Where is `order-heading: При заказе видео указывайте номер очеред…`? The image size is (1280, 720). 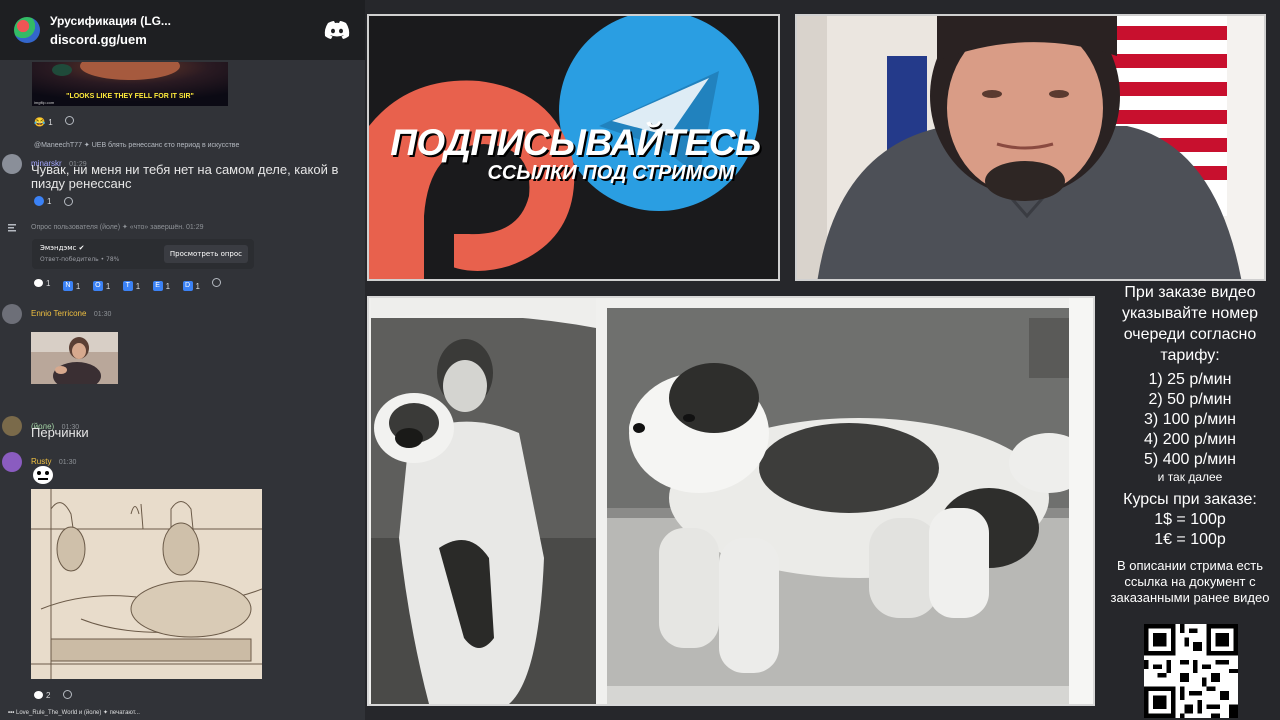
order-heading: При заказе видео указывайте номер очеред… is located at coordinates (1190, 324).